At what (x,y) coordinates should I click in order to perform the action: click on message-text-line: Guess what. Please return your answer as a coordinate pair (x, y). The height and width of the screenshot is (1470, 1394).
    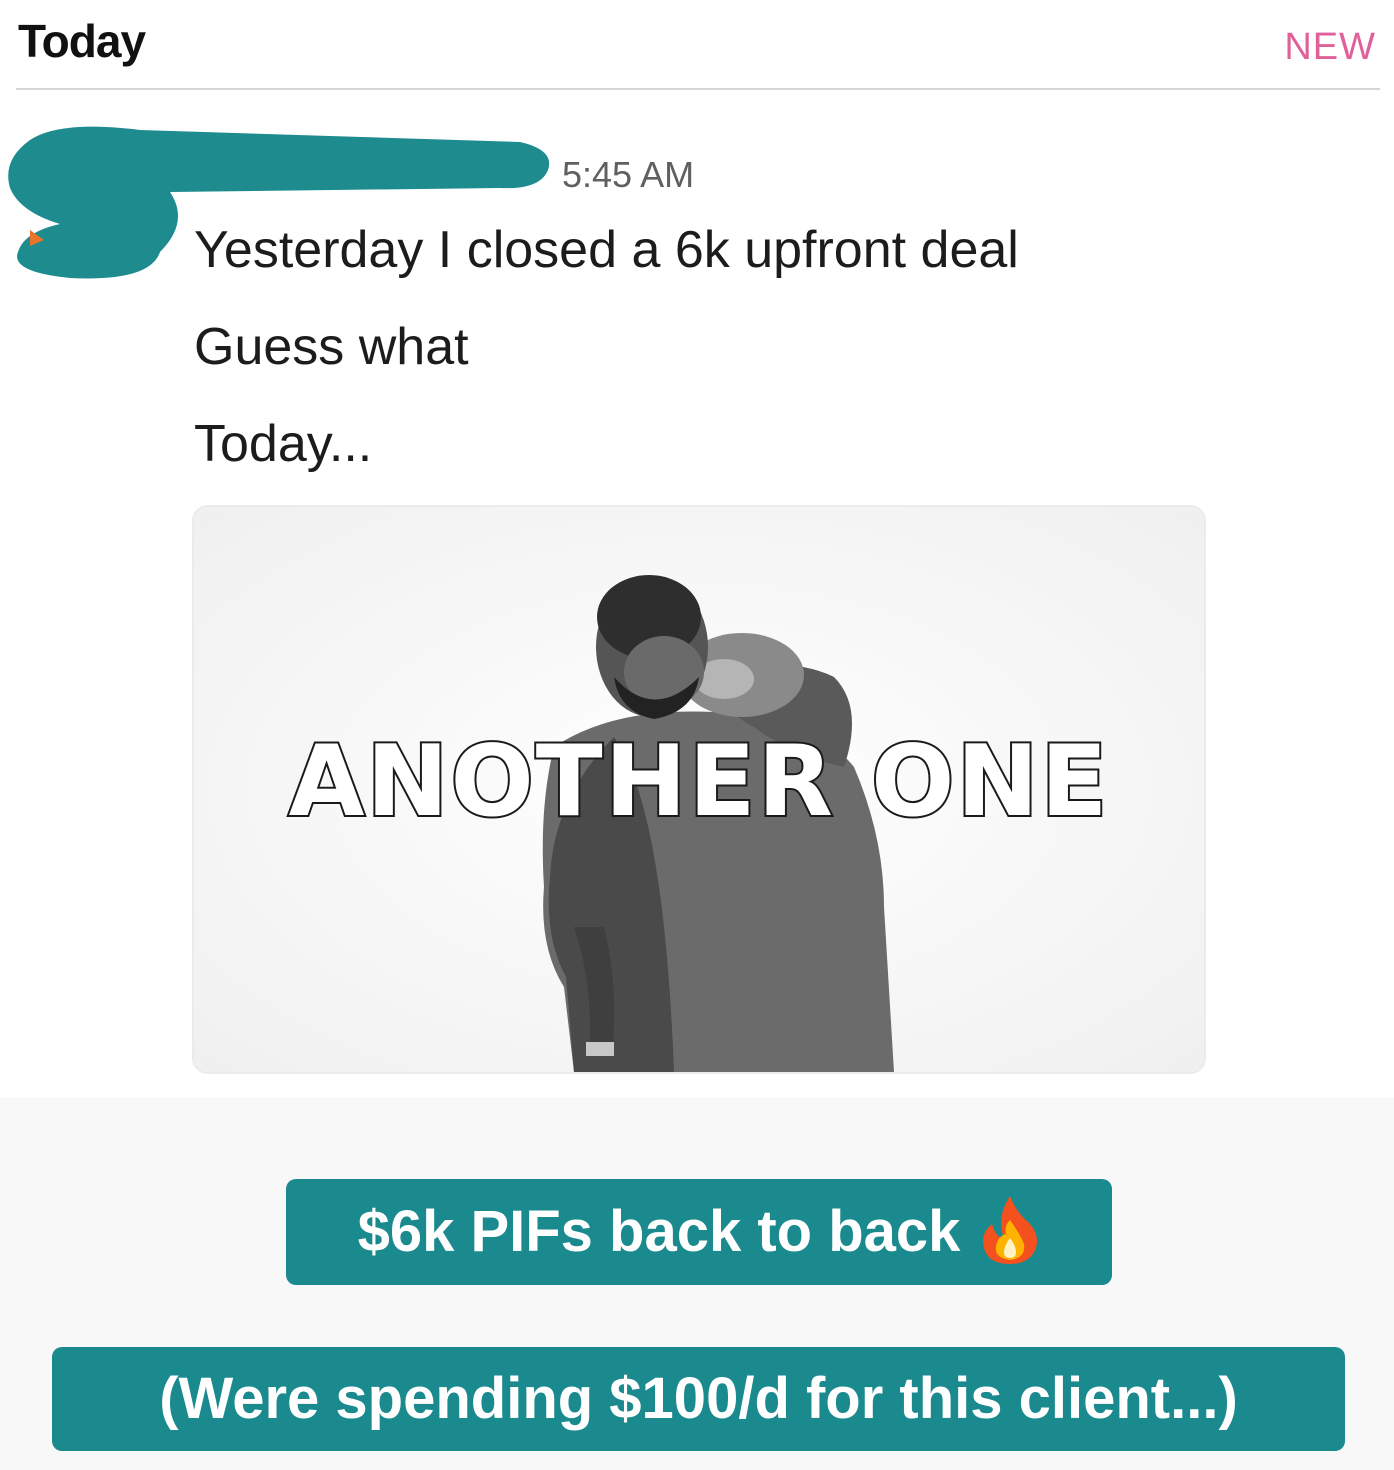
    Looking at the image, I should click on (331, 347).